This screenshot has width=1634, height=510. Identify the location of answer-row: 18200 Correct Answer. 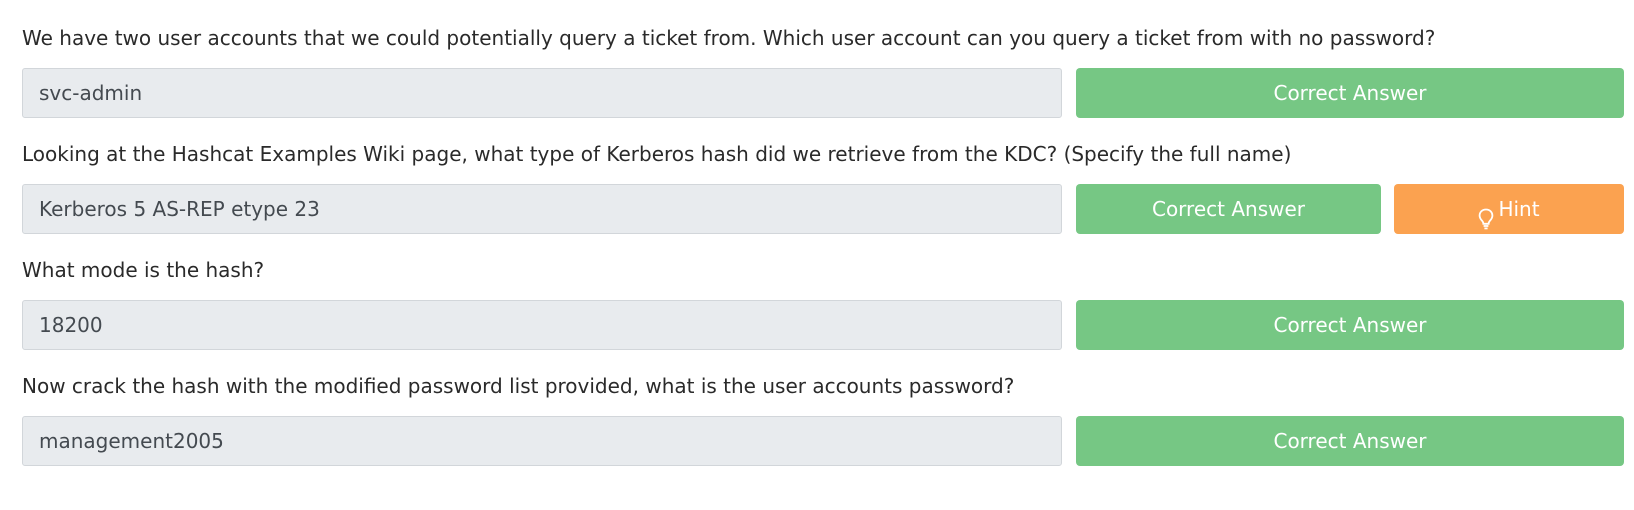
(823, 325).